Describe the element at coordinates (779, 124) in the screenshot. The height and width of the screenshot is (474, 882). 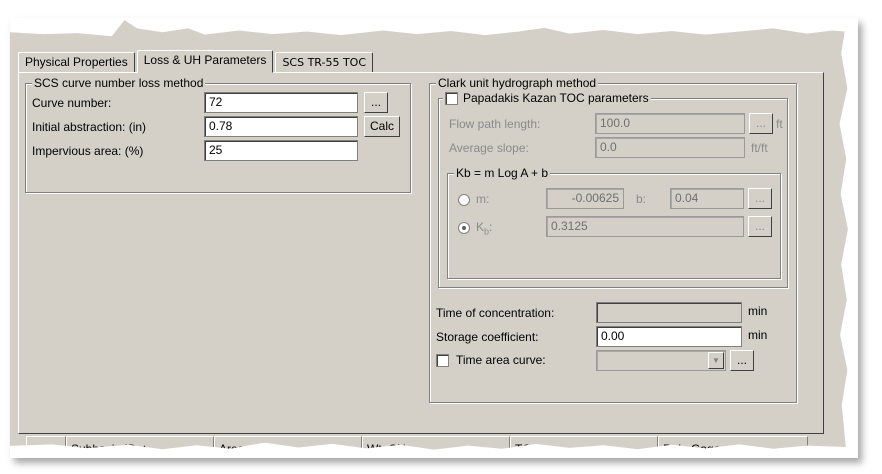
I see `flow-path-unit: ft` at that location.